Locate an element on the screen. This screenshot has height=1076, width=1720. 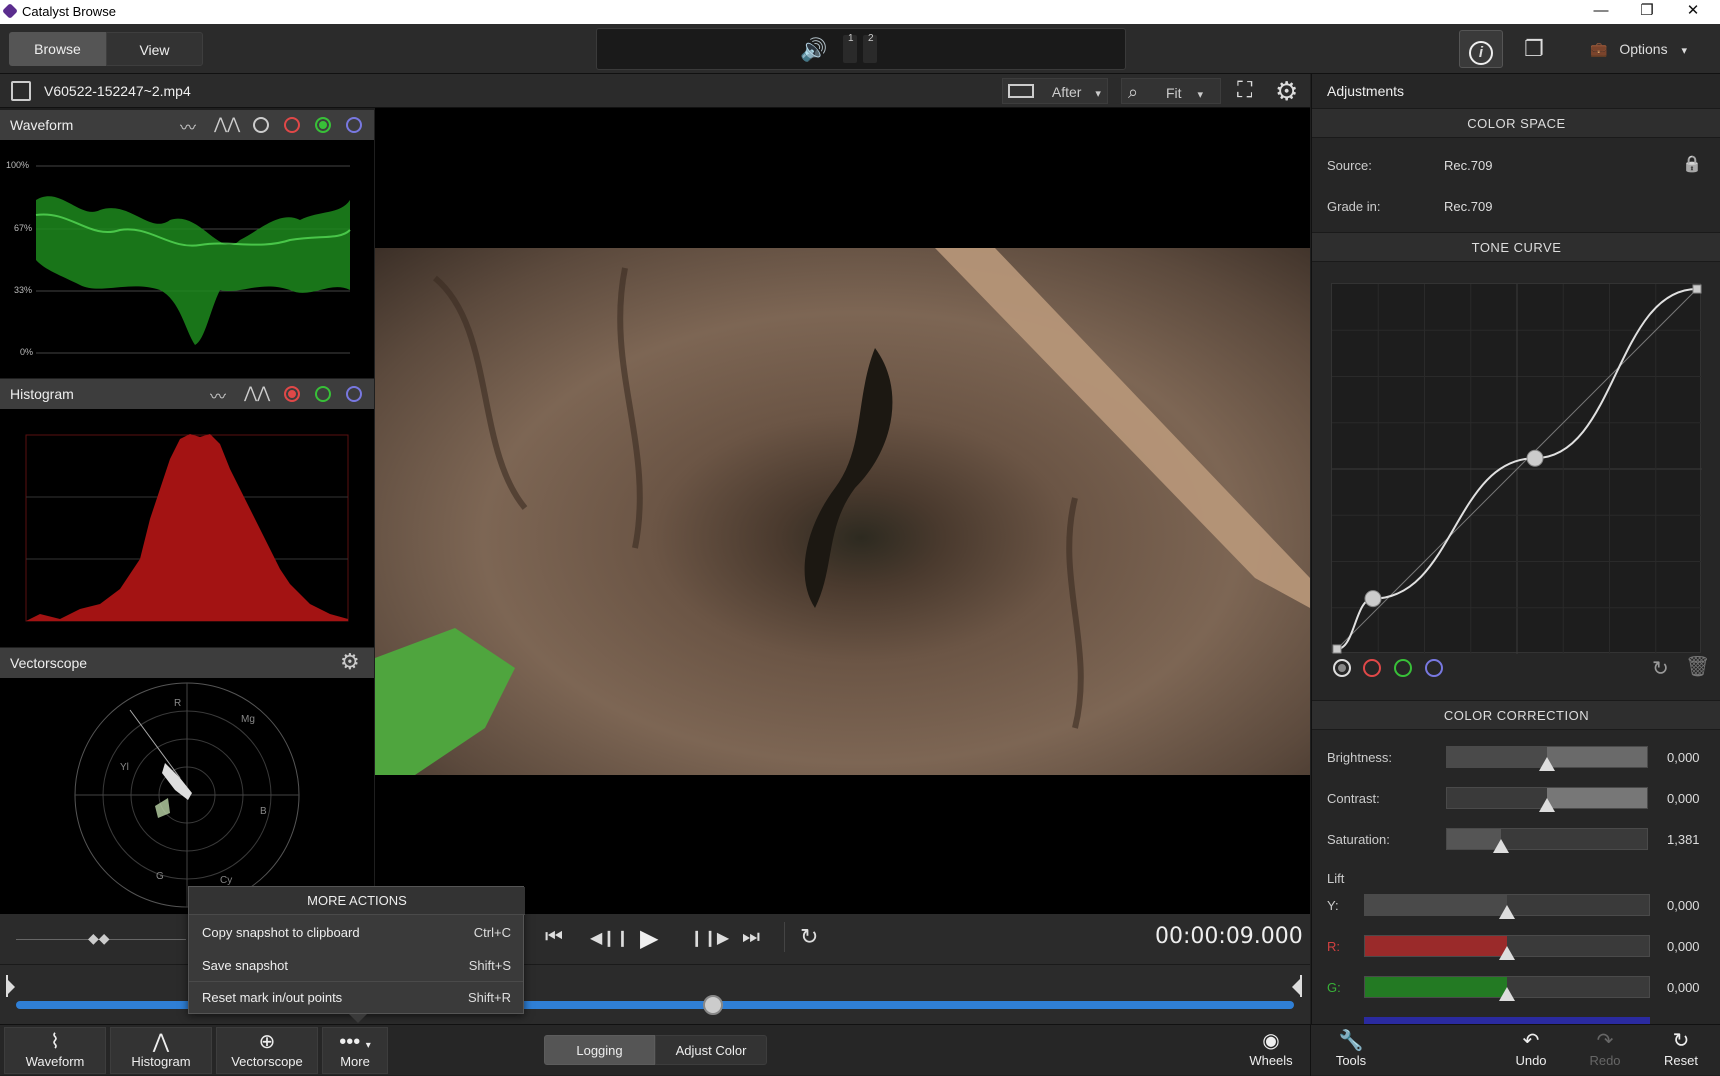
vectorscope-settings-icon: ⚙ is located at coordinates (350, 662).